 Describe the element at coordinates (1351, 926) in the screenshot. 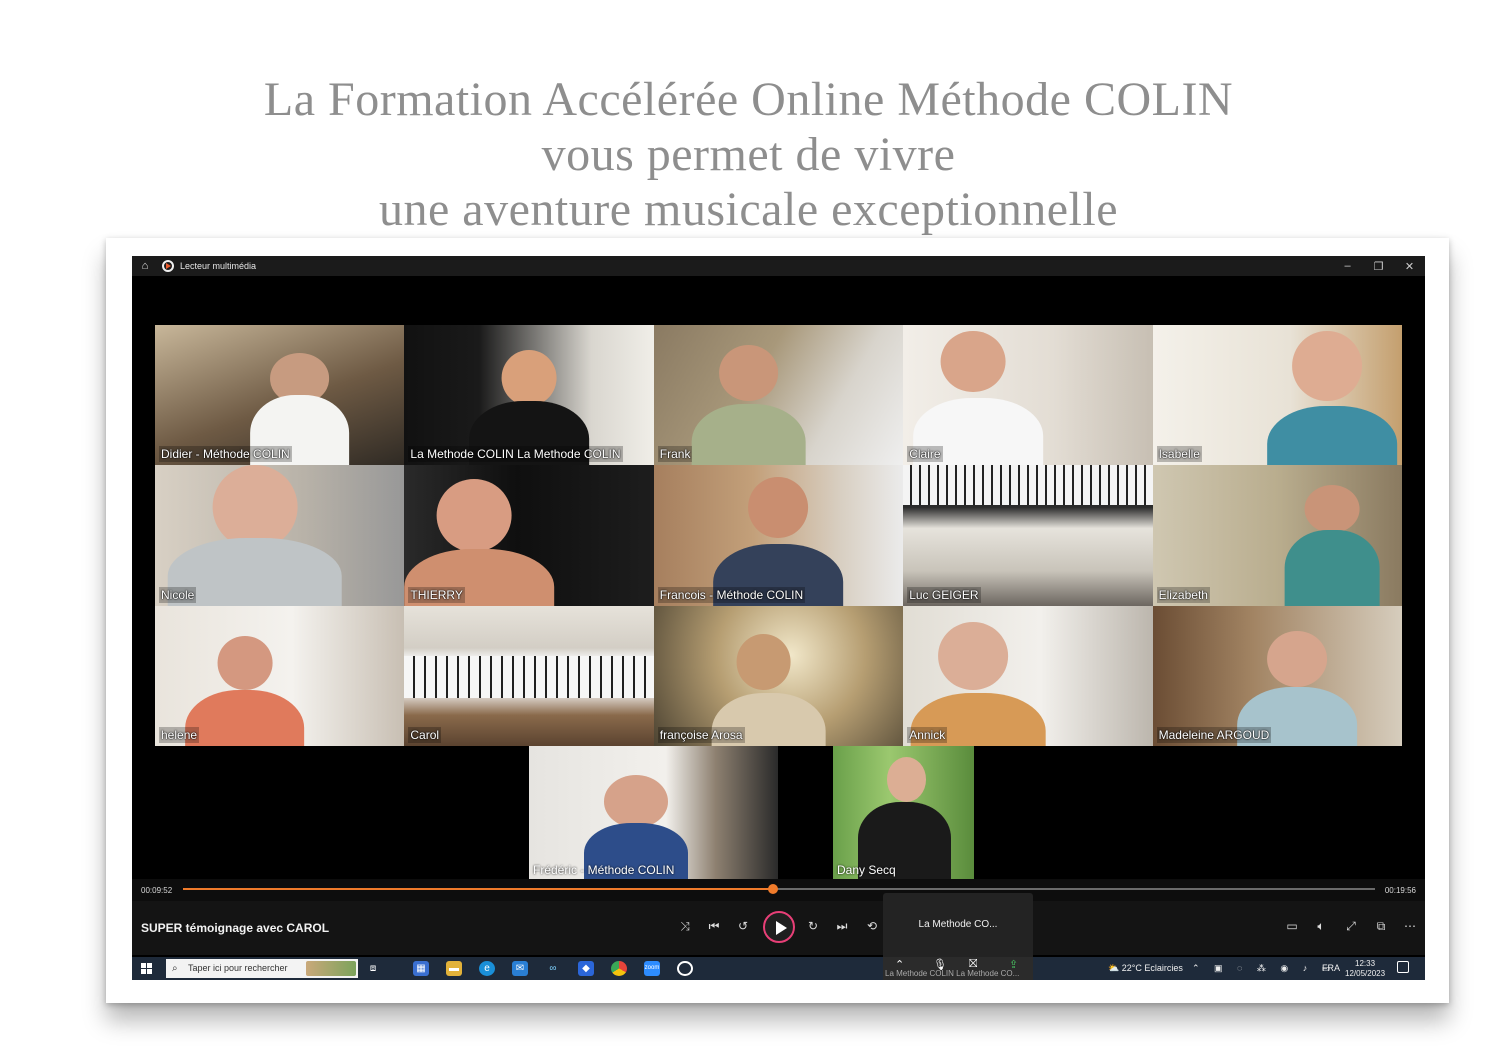

I see `fullscreen-icon: ⤢` at that location.